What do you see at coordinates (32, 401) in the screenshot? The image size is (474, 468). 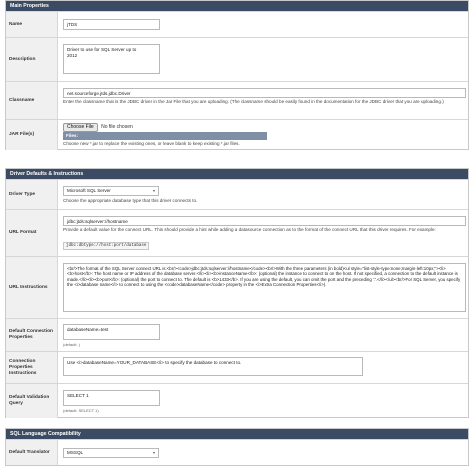 I see `default-validation-query-label: Default Validation Query` at bounding box center [32, 401].